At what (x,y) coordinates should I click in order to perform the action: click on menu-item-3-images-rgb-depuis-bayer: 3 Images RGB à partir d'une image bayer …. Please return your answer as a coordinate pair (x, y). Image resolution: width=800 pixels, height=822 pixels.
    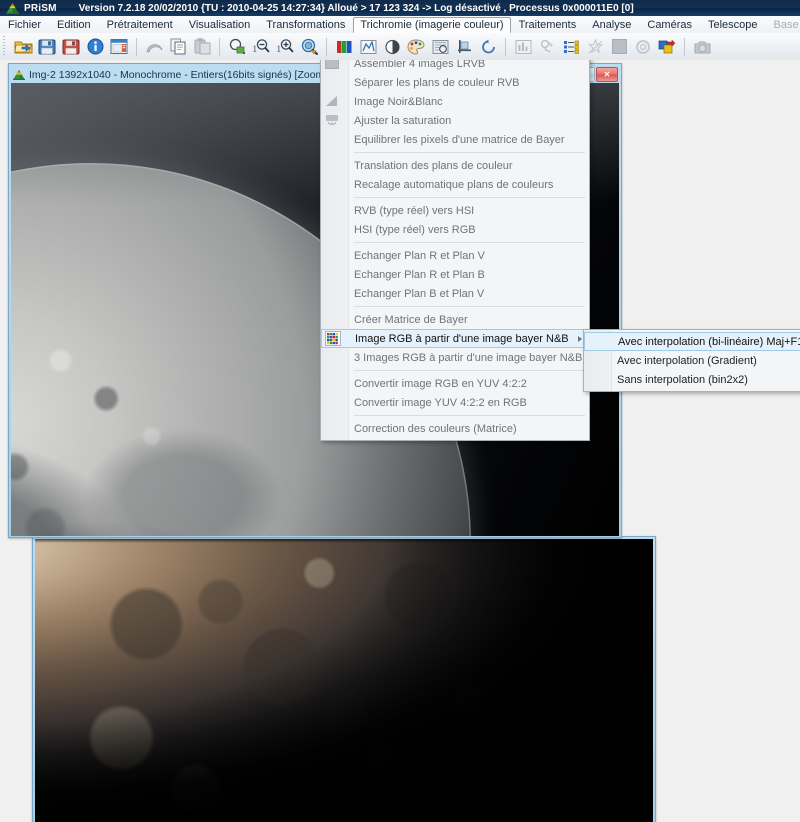
    Looking at the image, I should click on (455, 357).